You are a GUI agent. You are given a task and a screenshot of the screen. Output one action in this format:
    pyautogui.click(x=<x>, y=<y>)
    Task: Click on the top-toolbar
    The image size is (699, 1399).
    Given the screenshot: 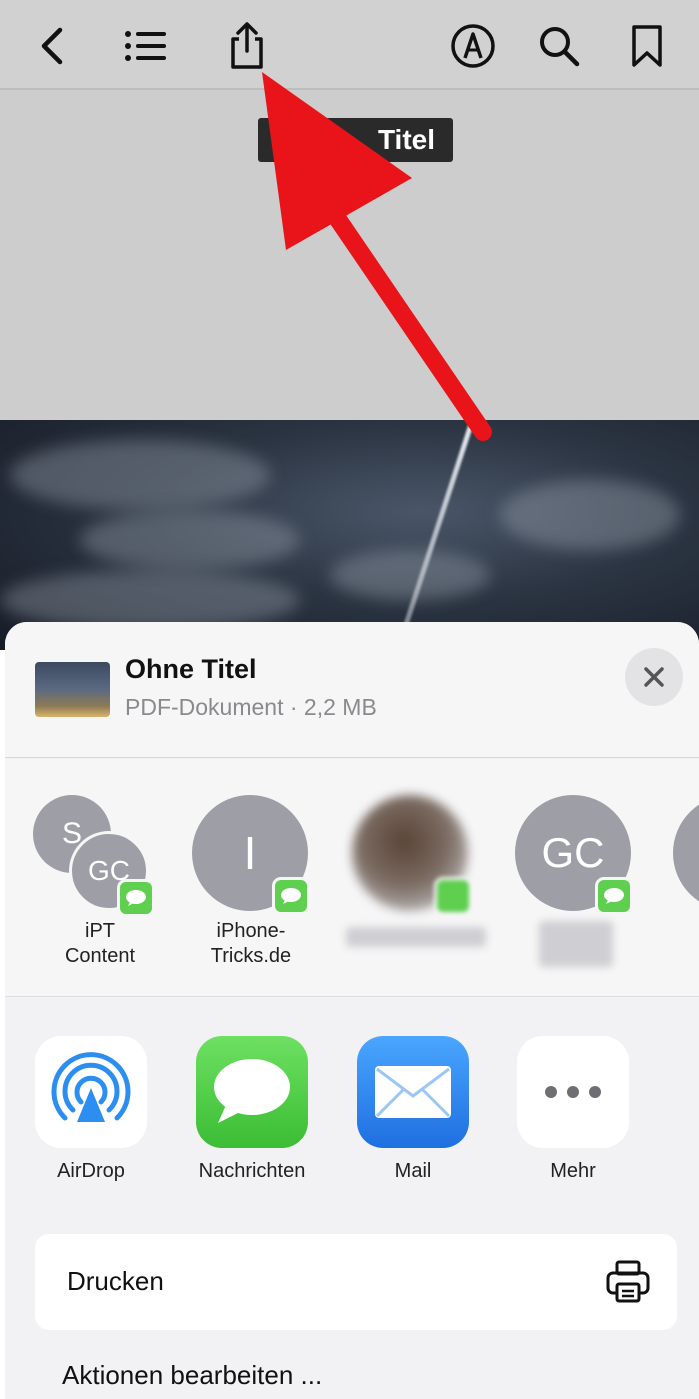 What is the action you would take?
    pyautogui.click(x=349, y=45)
    